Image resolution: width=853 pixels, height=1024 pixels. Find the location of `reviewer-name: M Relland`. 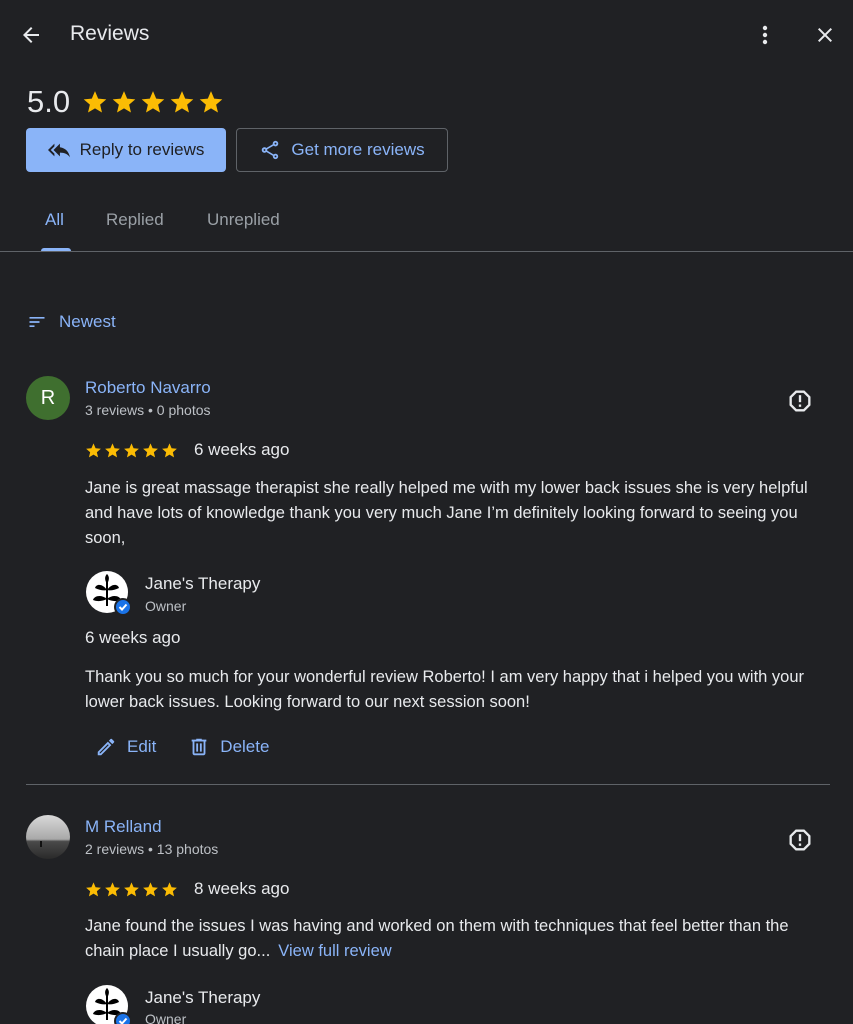

reviewer-name: M Relland is located at coordinates (123, 827).